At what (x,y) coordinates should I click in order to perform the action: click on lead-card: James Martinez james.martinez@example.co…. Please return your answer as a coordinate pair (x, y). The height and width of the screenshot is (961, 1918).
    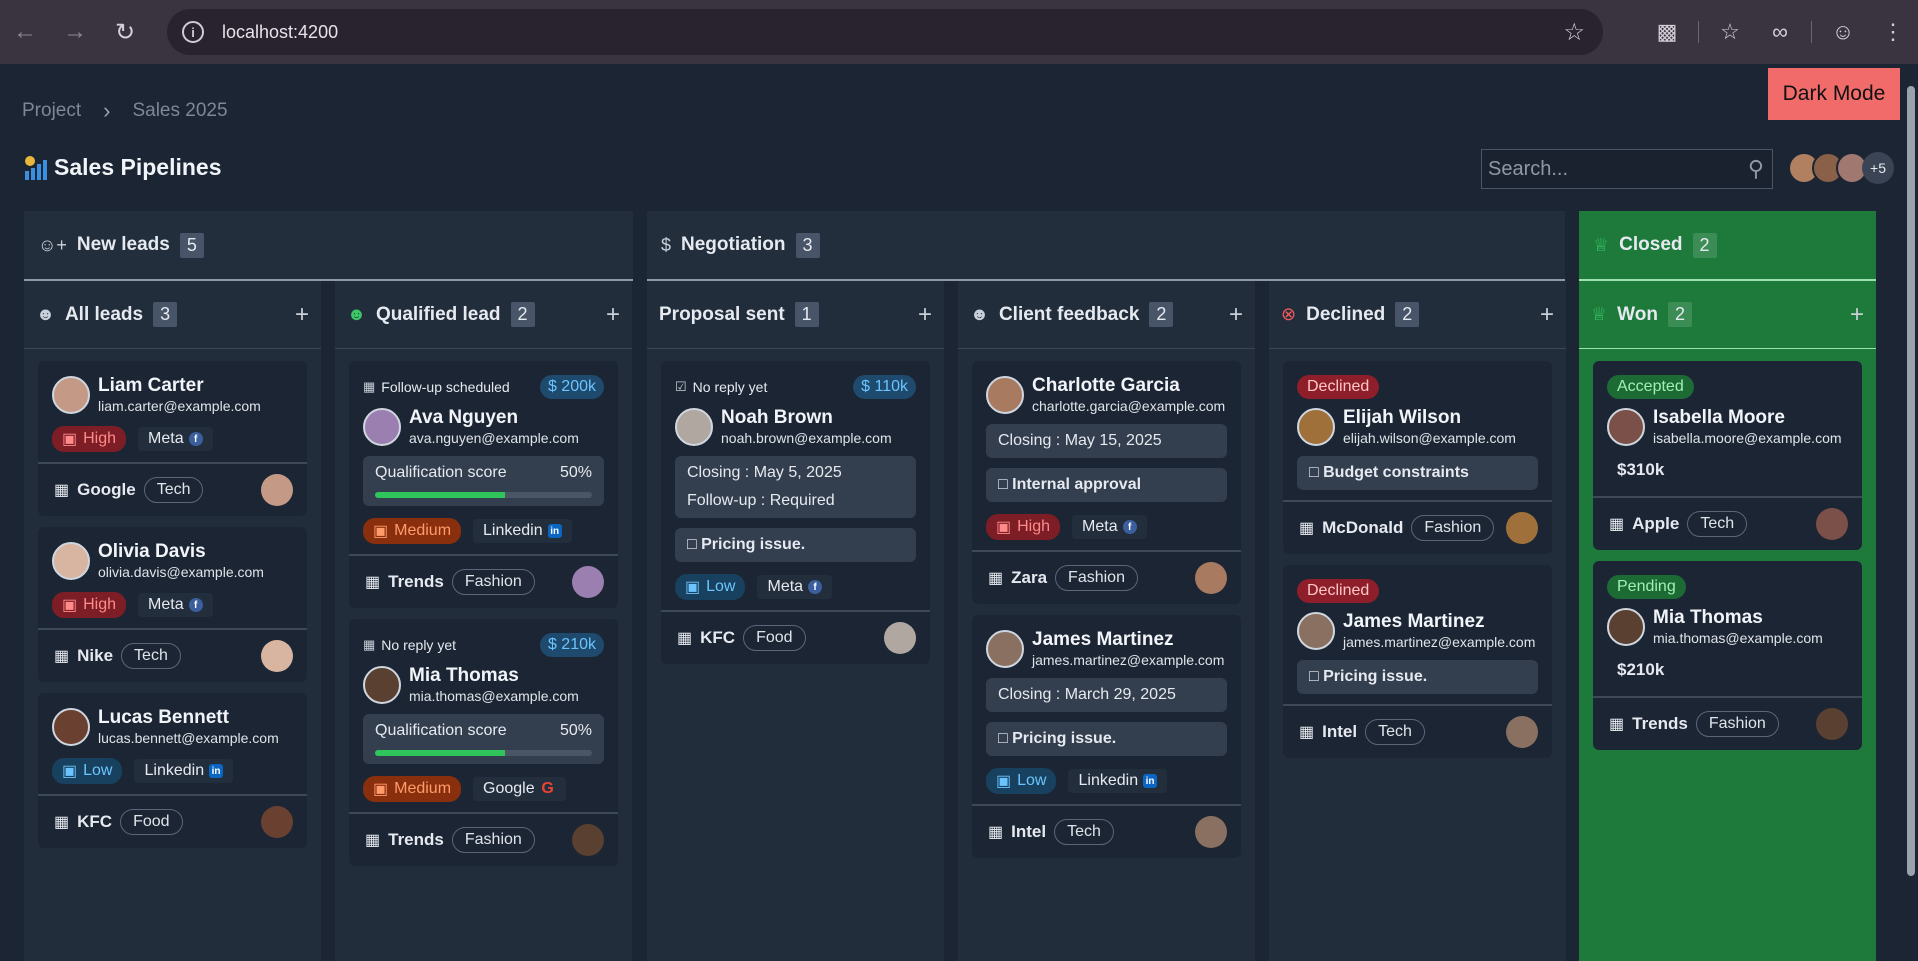
    Looking at the image, I should click on (1106, 736).